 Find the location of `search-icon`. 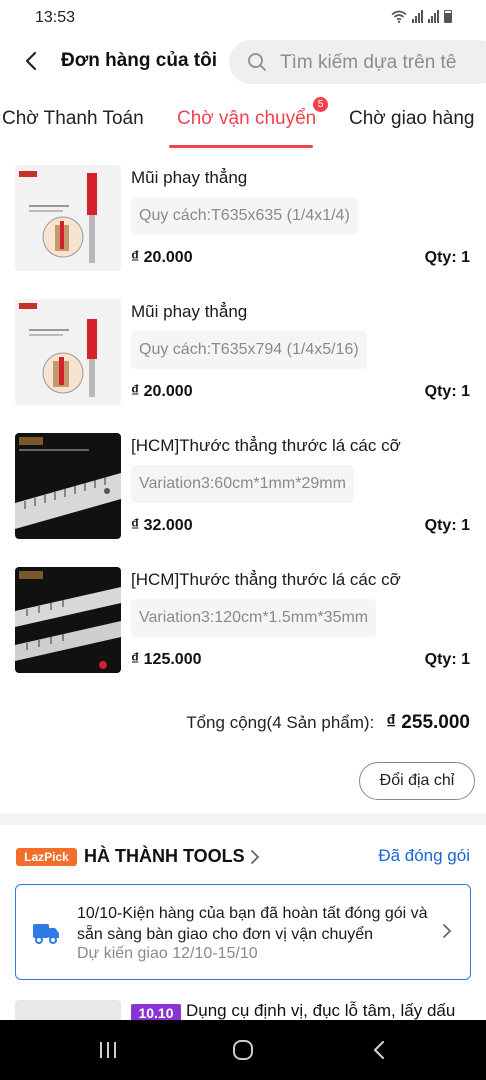

search-icon is located at coordinates (257, 62).